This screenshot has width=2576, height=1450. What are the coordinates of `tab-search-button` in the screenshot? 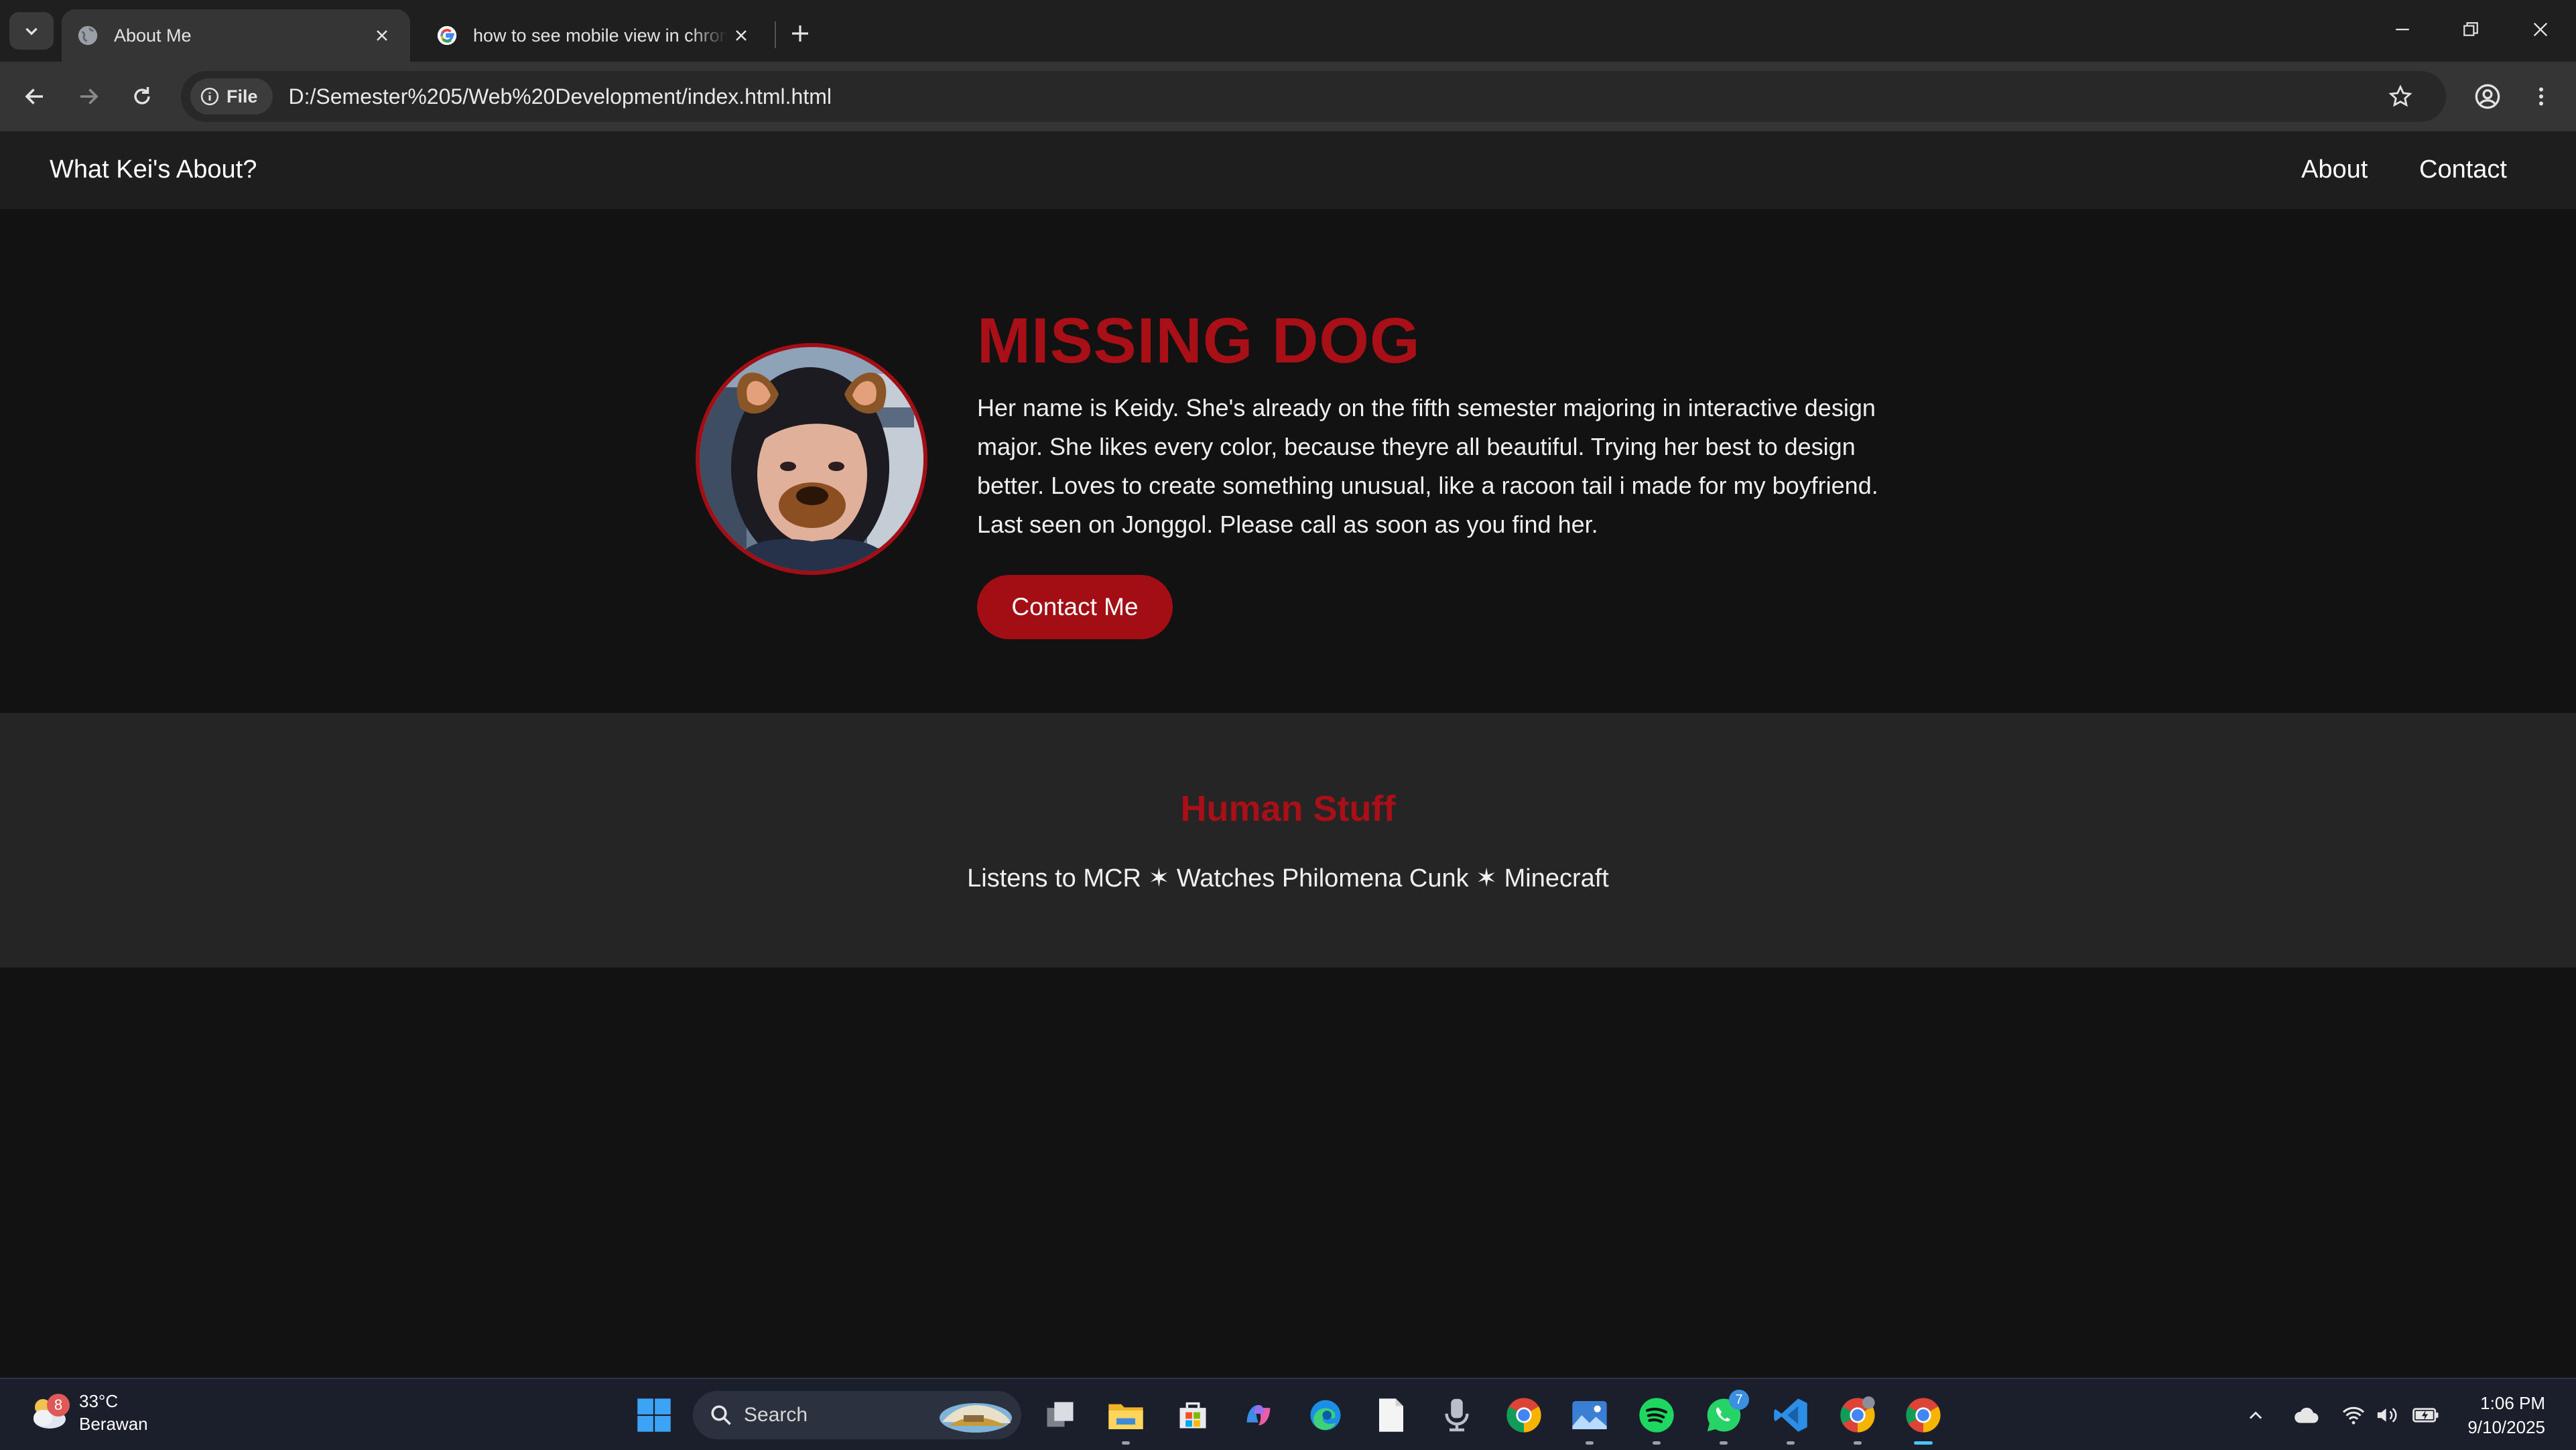 It's located at (31, 31).